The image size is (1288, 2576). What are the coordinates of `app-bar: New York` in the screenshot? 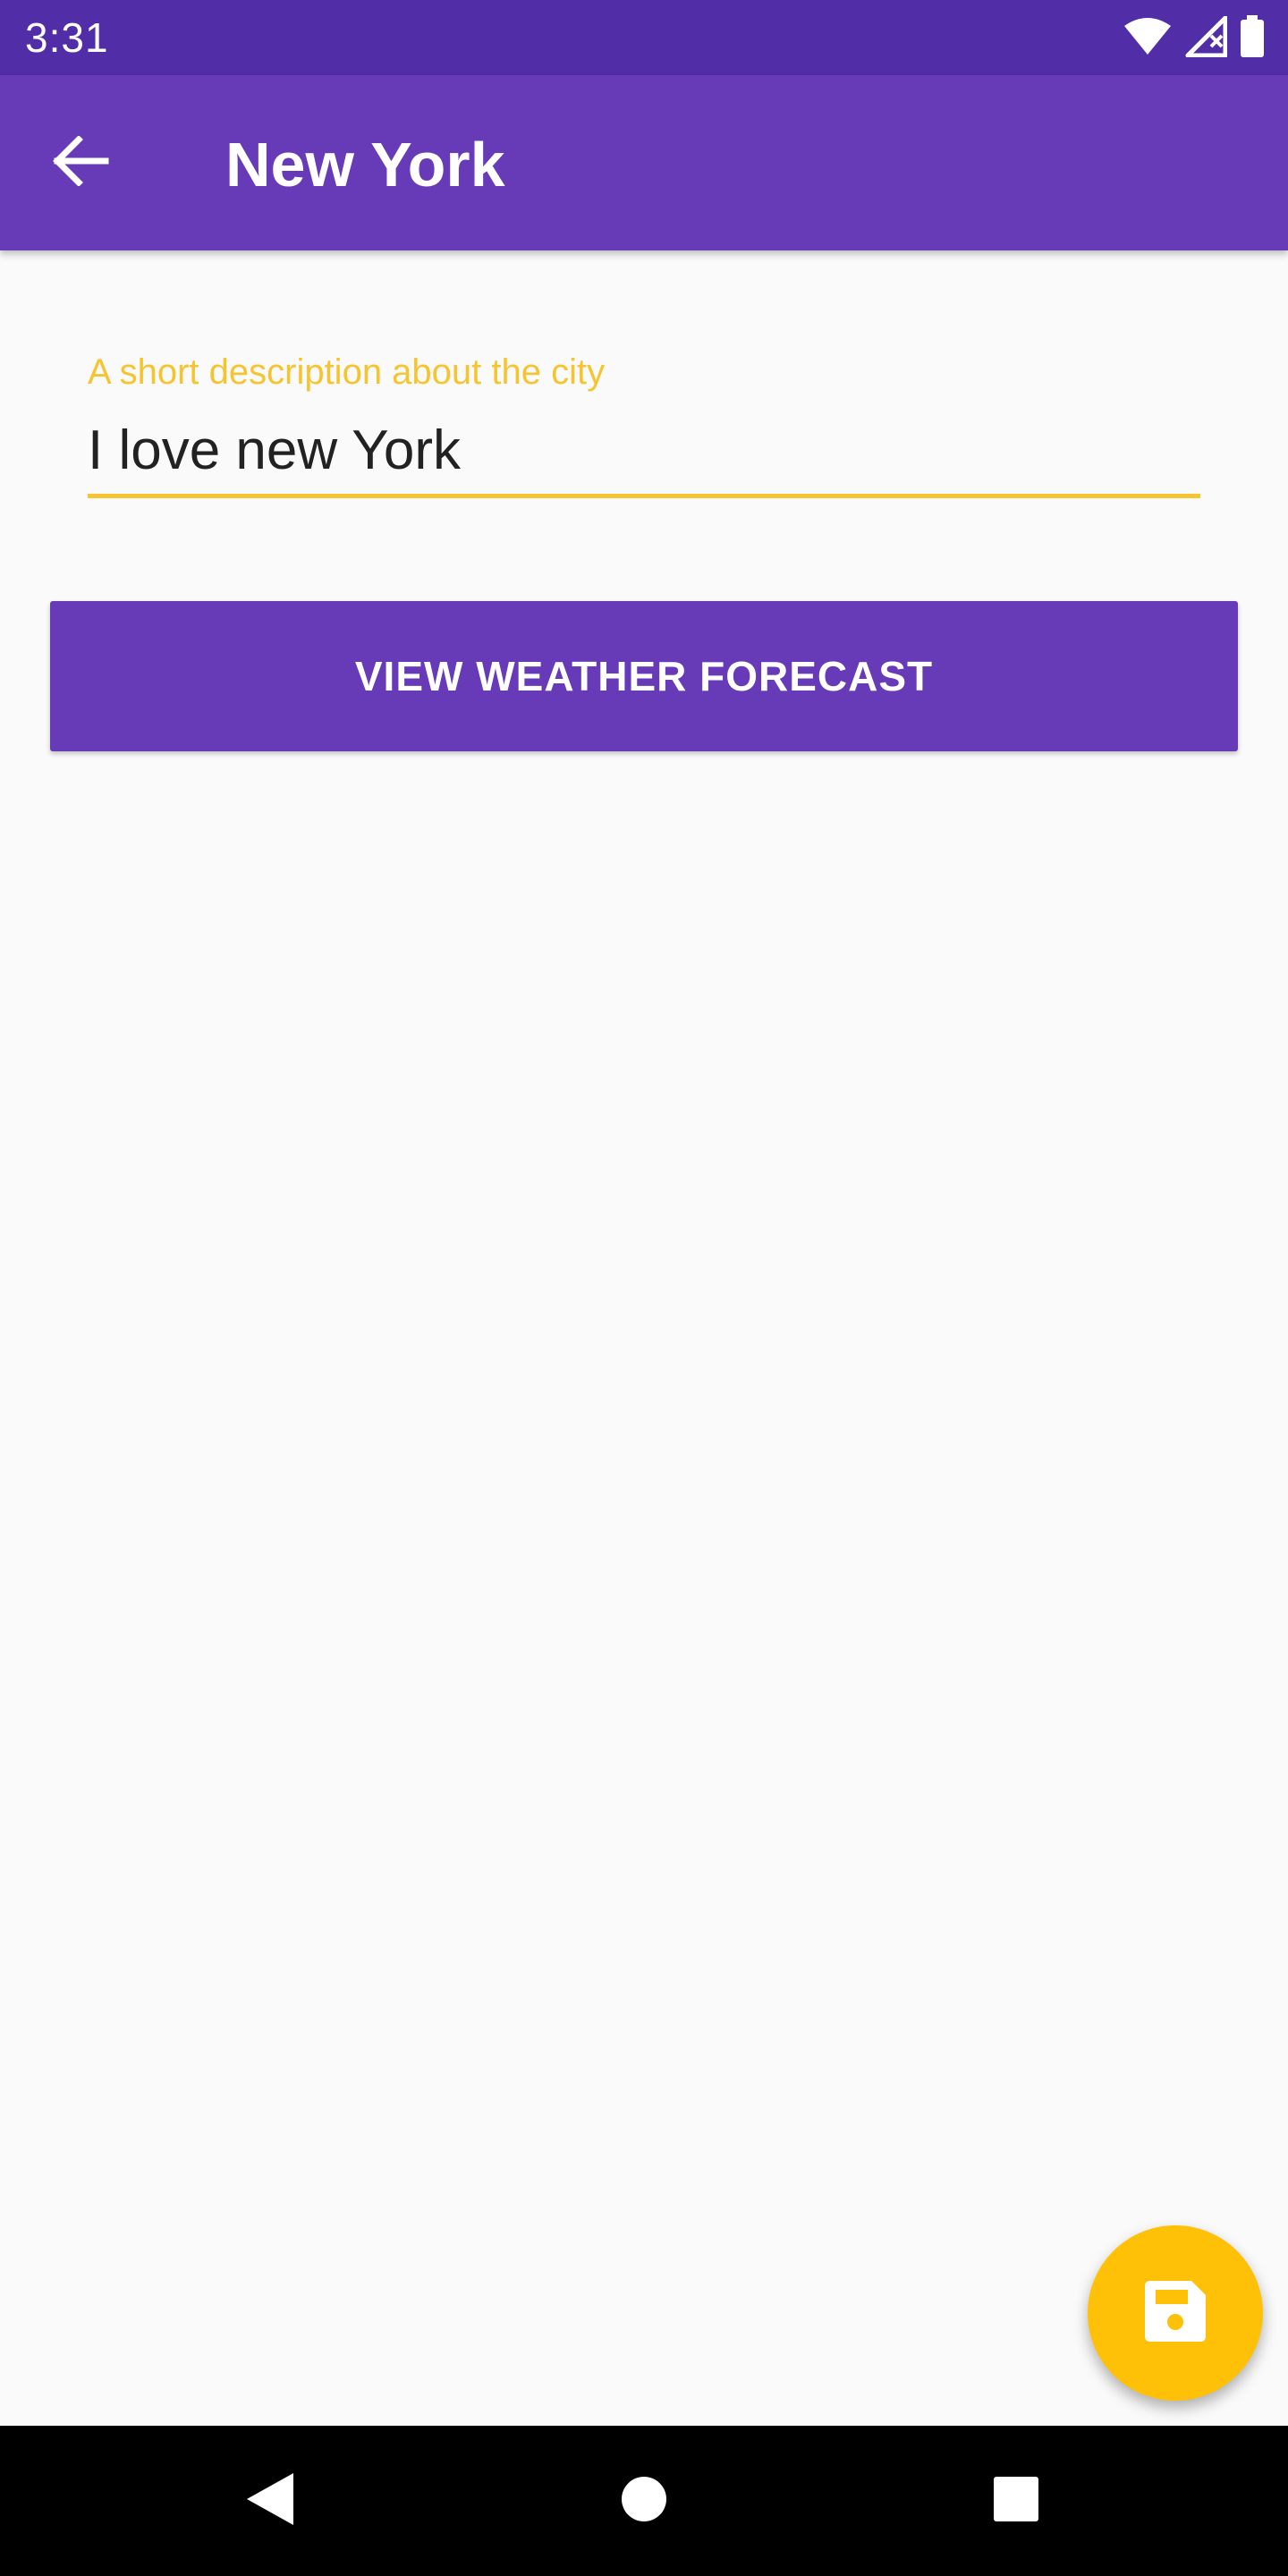 It's located at (644, 162).